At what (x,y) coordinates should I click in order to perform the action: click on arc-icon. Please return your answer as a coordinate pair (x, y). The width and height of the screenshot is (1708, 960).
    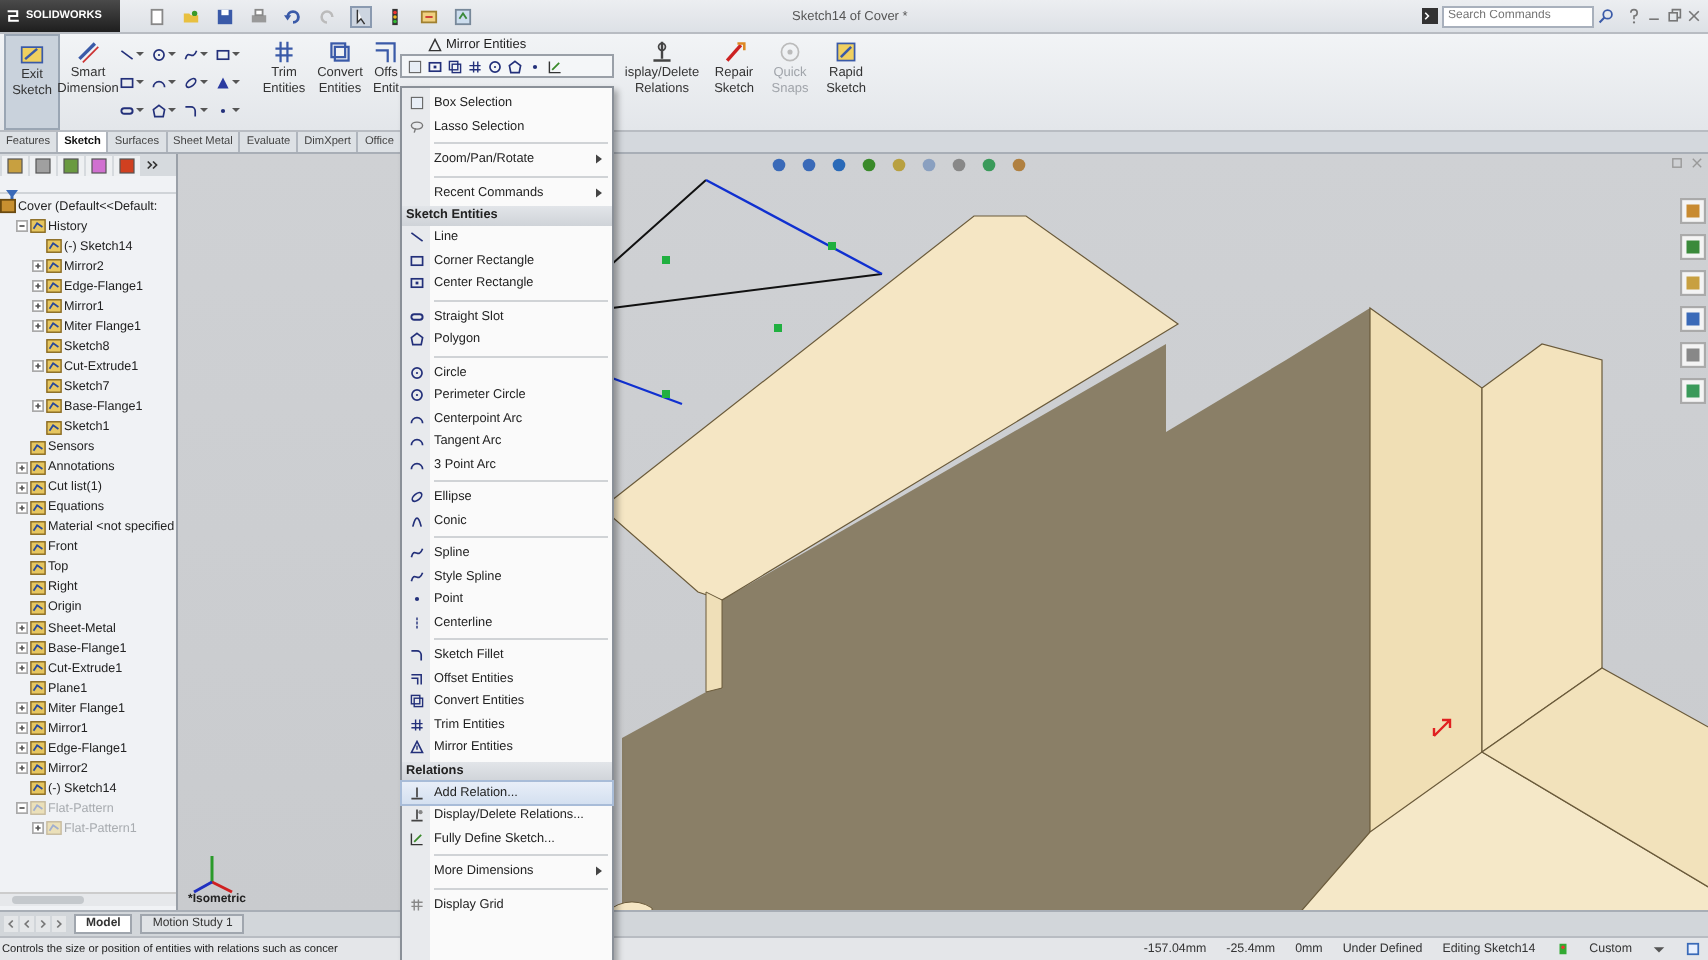
    Looking at the image, I should click on (159, 82).